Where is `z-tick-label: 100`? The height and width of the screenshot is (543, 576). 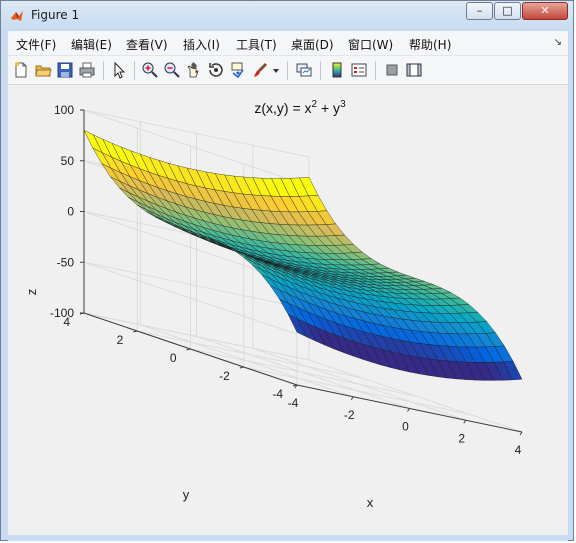
z-tick-label: 100 is located at coordinates (64, 110).